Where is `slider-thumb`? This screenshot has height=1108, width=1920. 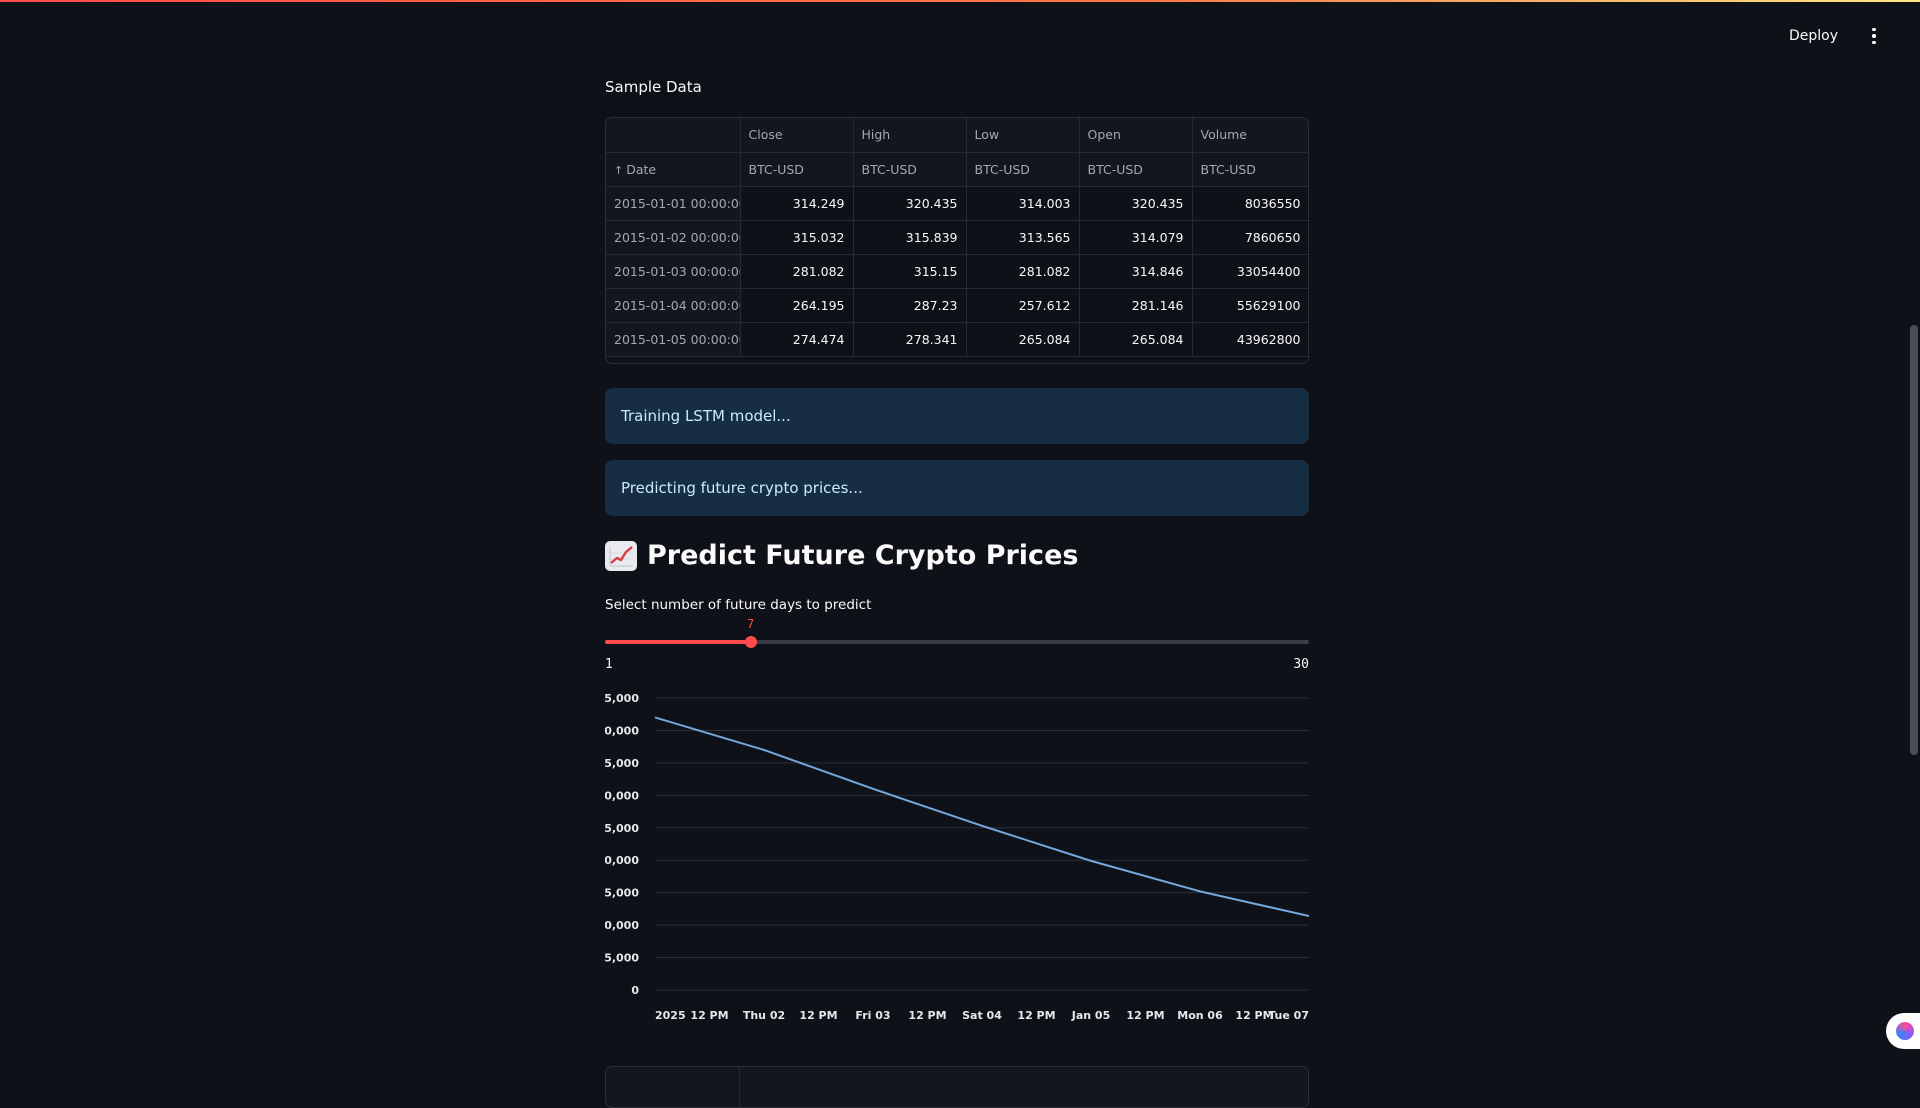
slider-thumb is located at coordinates (750, 642).